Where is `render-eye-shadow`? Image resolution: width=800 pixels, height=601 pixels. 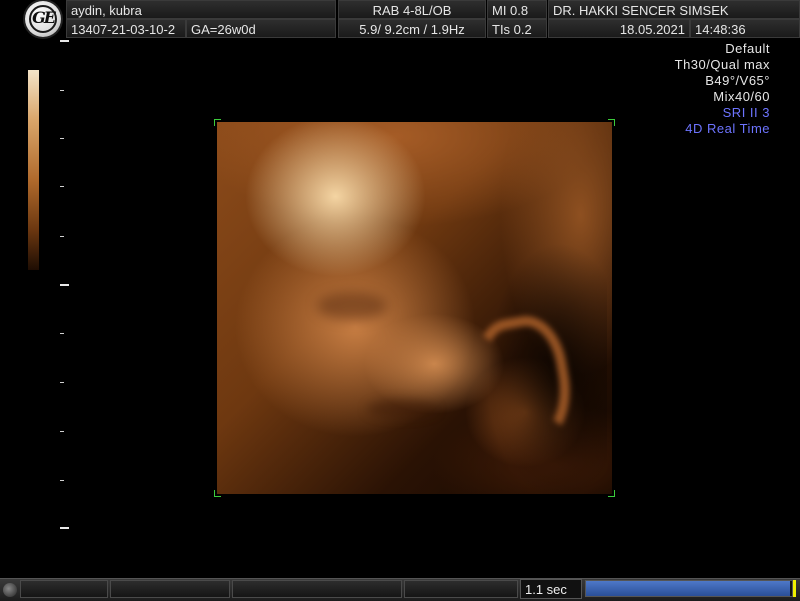 render-eye-shadow is located at coordinates (352, 306).